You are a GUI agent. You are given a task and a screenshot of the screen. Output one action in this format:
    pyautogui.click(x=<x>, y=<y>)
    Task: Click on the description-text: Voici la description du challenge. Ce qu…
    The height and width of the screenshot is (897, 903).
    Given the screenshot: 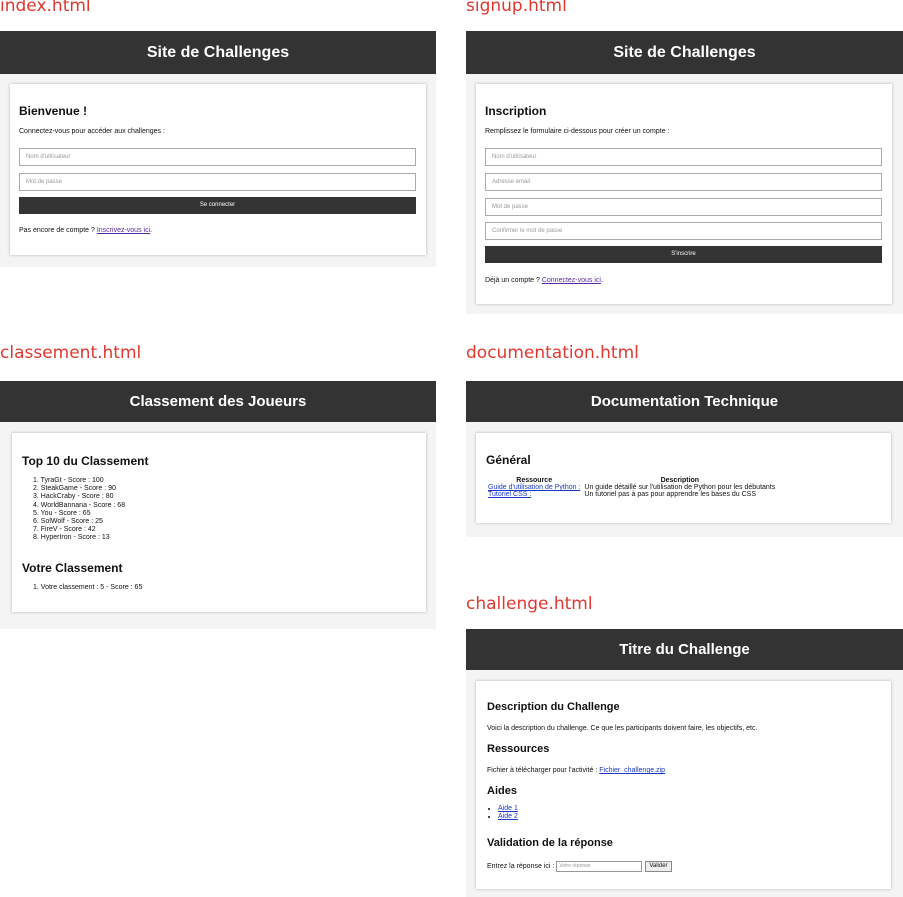 What is the action you would take?
    pyautogui.click(x=622, y=728)
    